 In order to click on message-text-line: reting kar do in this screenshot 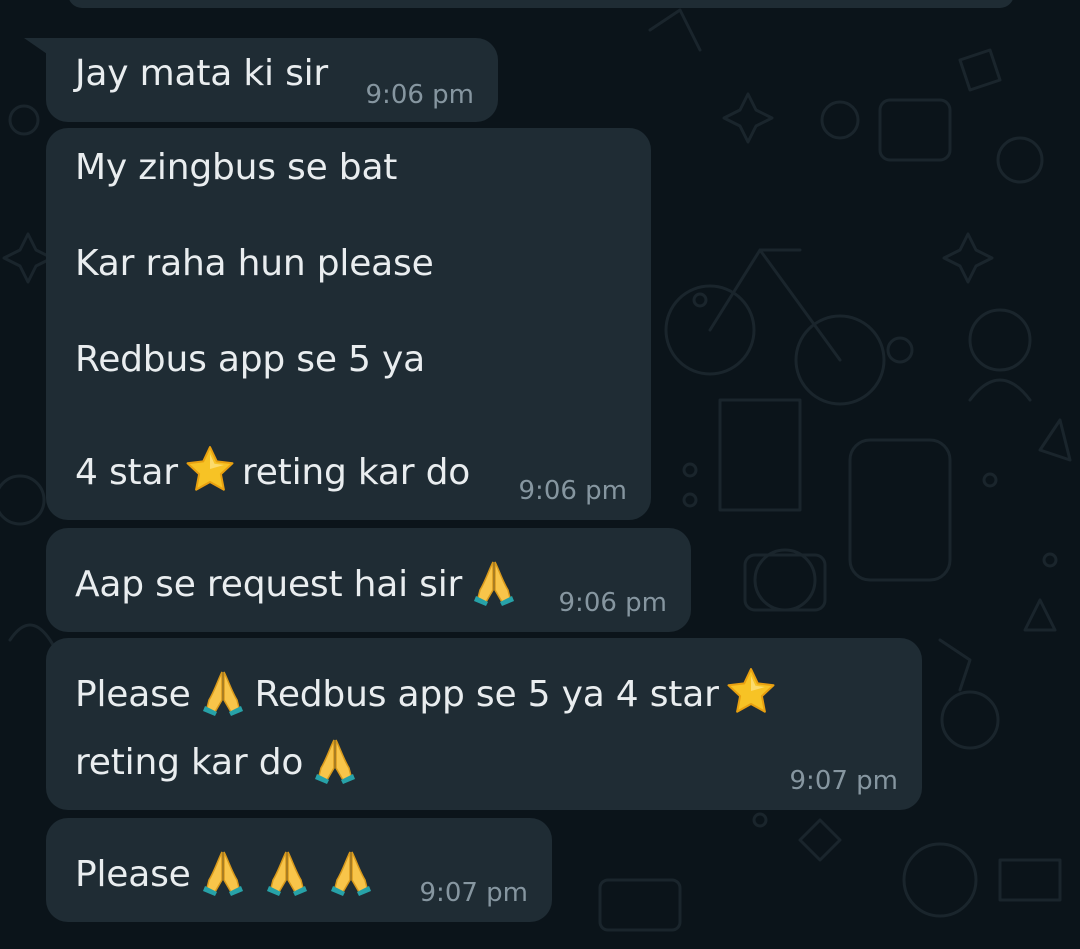, I will do `click(221, 760)`.